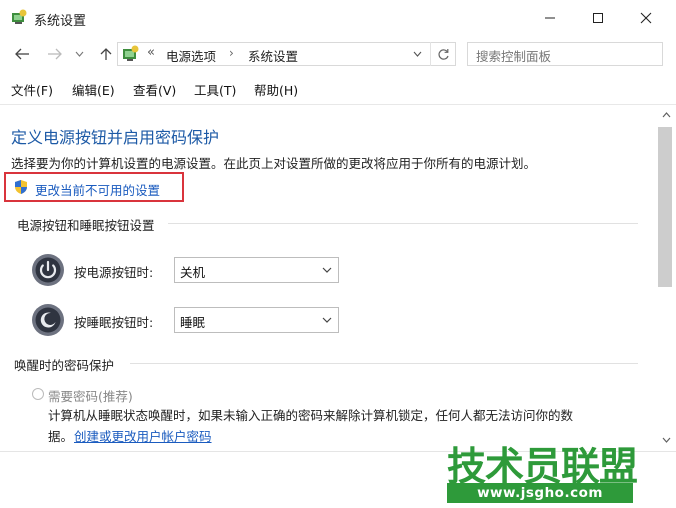 The image size is (676, 508). What do you see at coordinates (665, 207) in the screenshot?
I see `scrollbar-thumb` at bounding box center [665, 207].